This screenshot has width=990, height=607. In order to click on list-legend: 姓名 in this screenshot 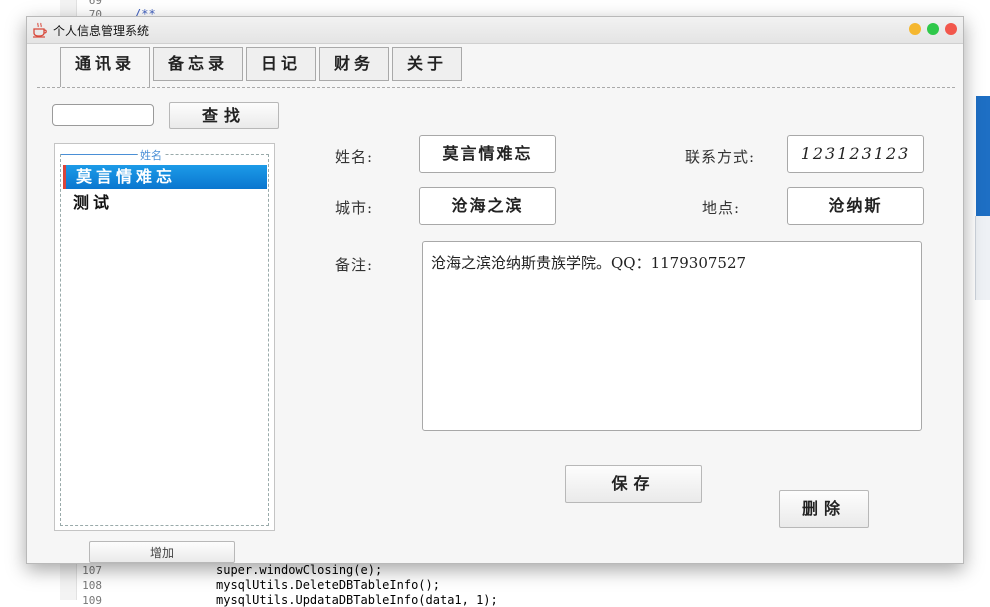, I will do `click(151, 155)`.